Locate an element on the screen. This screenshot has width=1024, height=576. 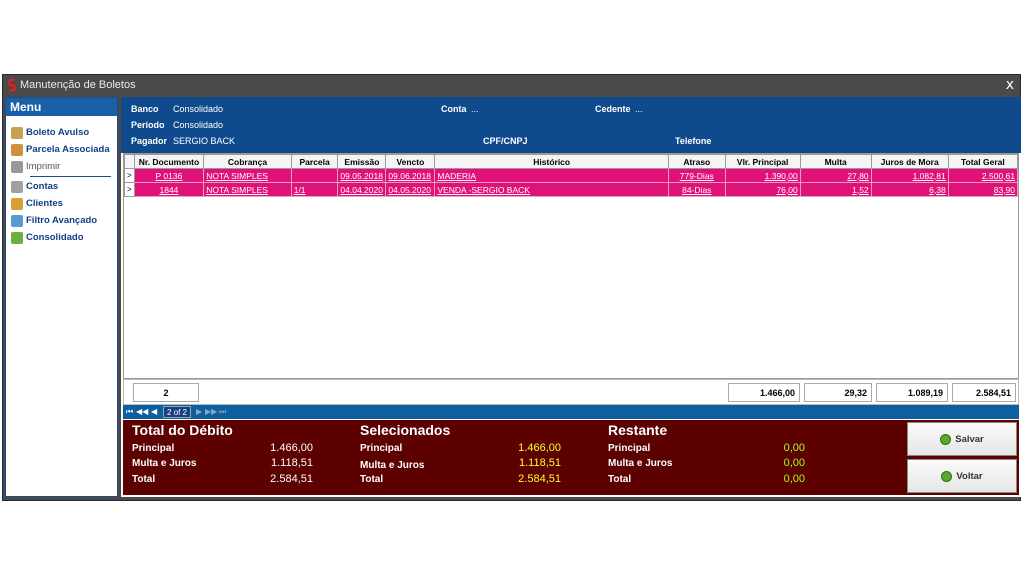
menu-item-parcela-associada: Parcela Associada is located at coordinates (61, 149).